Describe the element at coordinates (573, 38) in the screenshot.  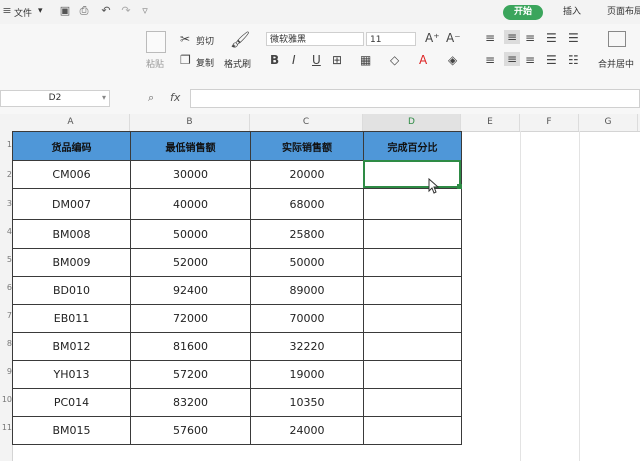
I see `indent-icon: ☰` at that location.